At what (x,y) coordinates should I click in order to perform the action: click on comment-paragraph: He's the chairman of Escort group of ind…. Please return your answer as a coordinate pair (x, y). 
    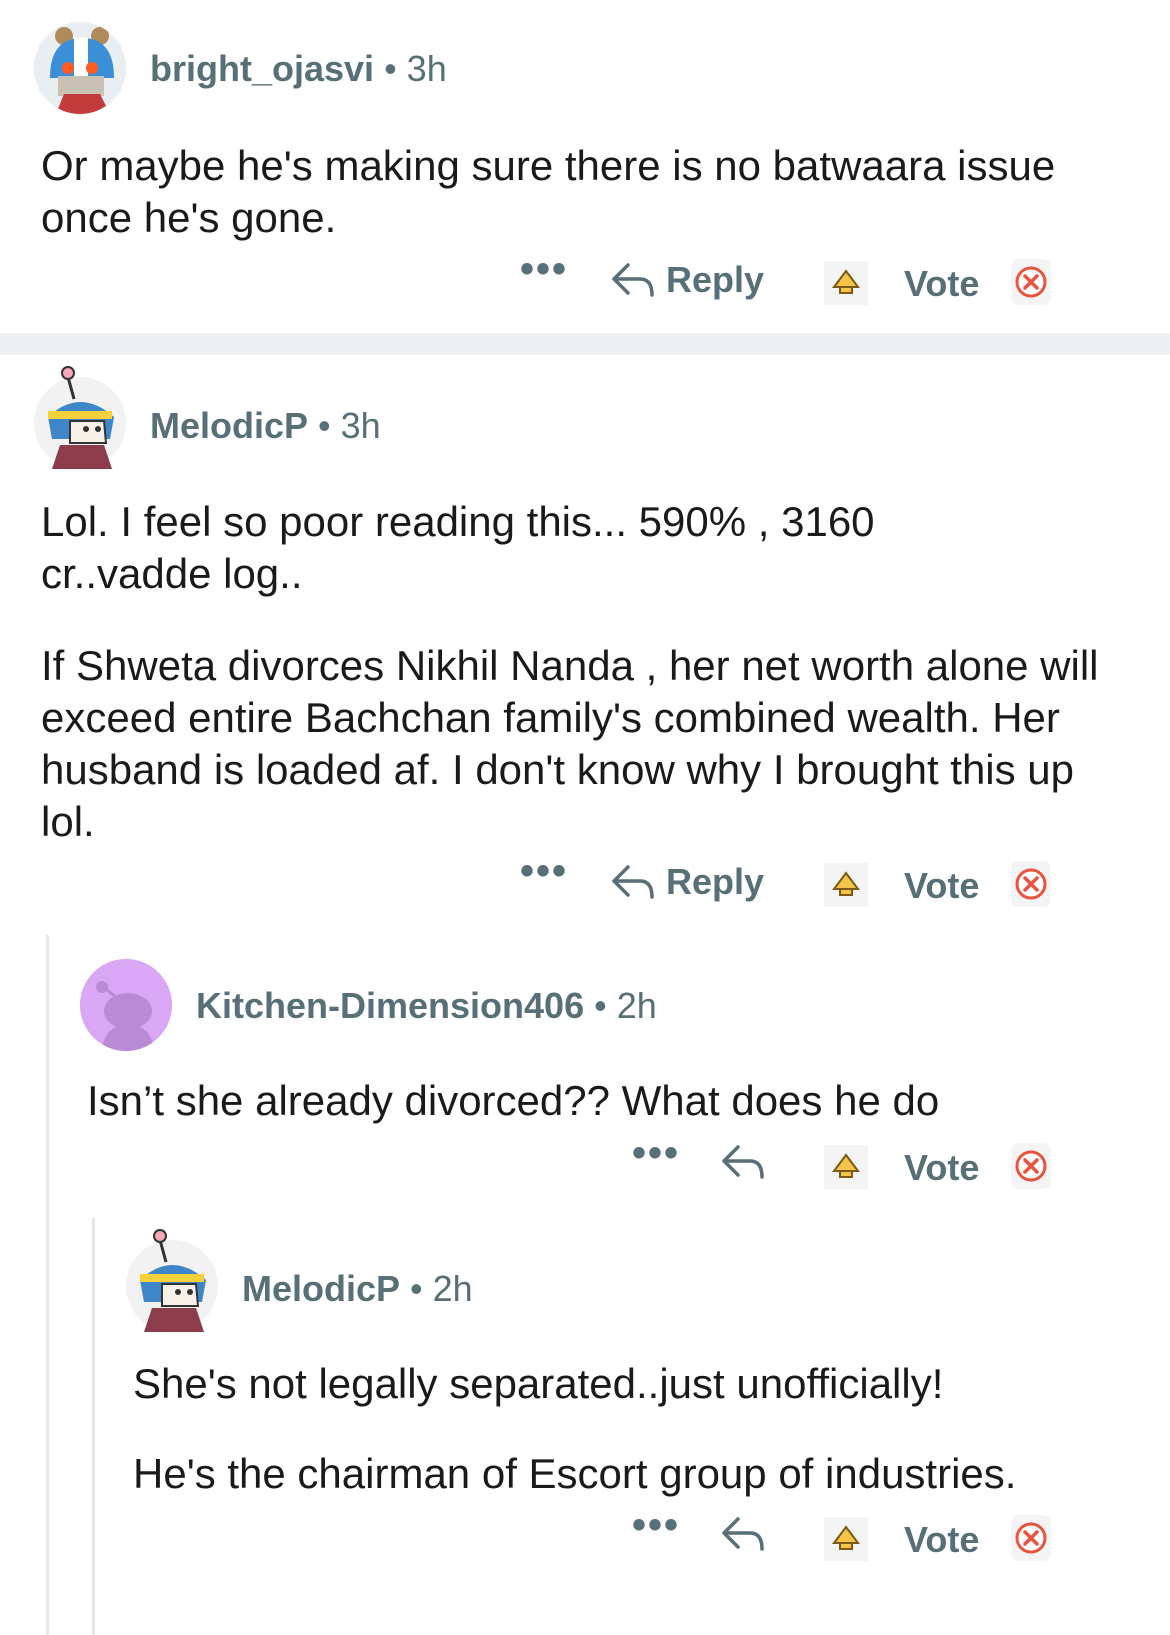
    Looking at the image, I should click on (575, 1473).